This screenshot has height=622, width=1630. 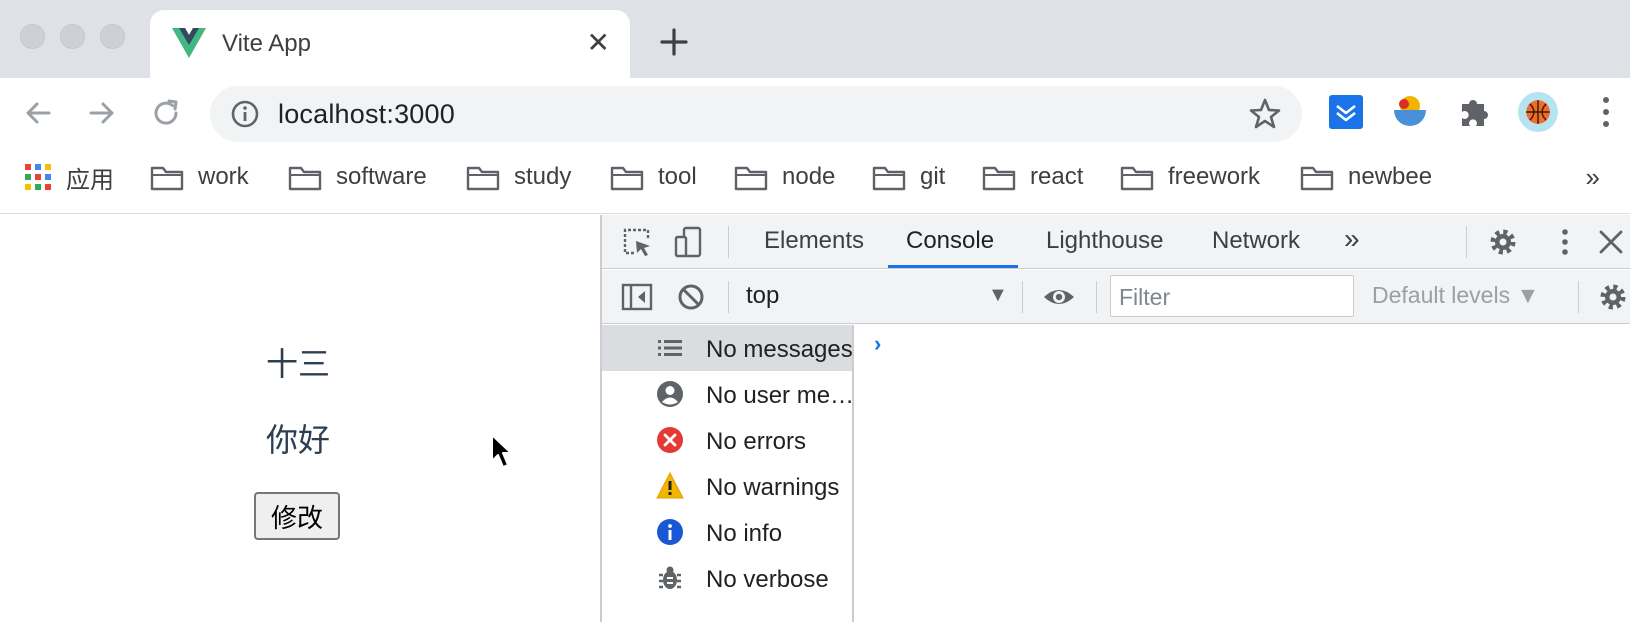 I want to click on sidebar-item-messages: No messages, so click(x=727, y=348).